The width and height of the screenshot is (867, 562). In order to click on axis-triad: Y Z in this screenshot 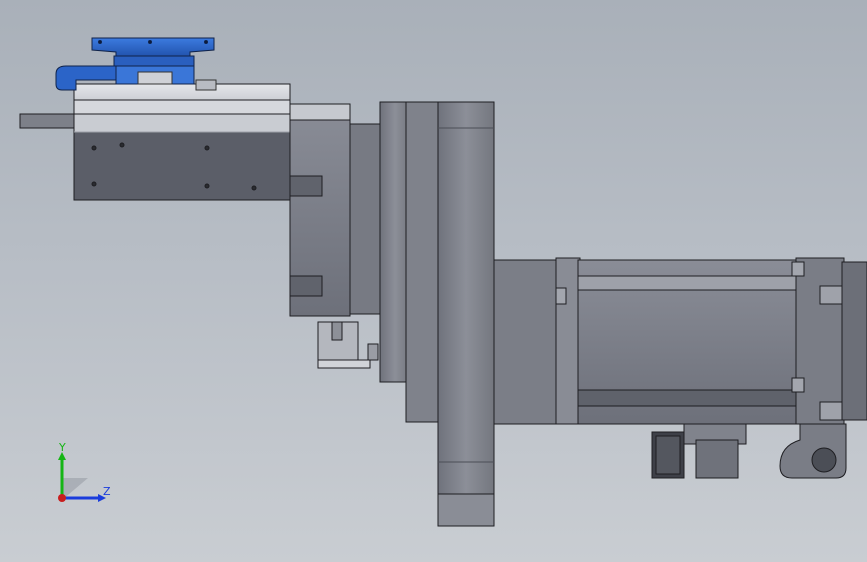, I will do `click(83, 475)`.